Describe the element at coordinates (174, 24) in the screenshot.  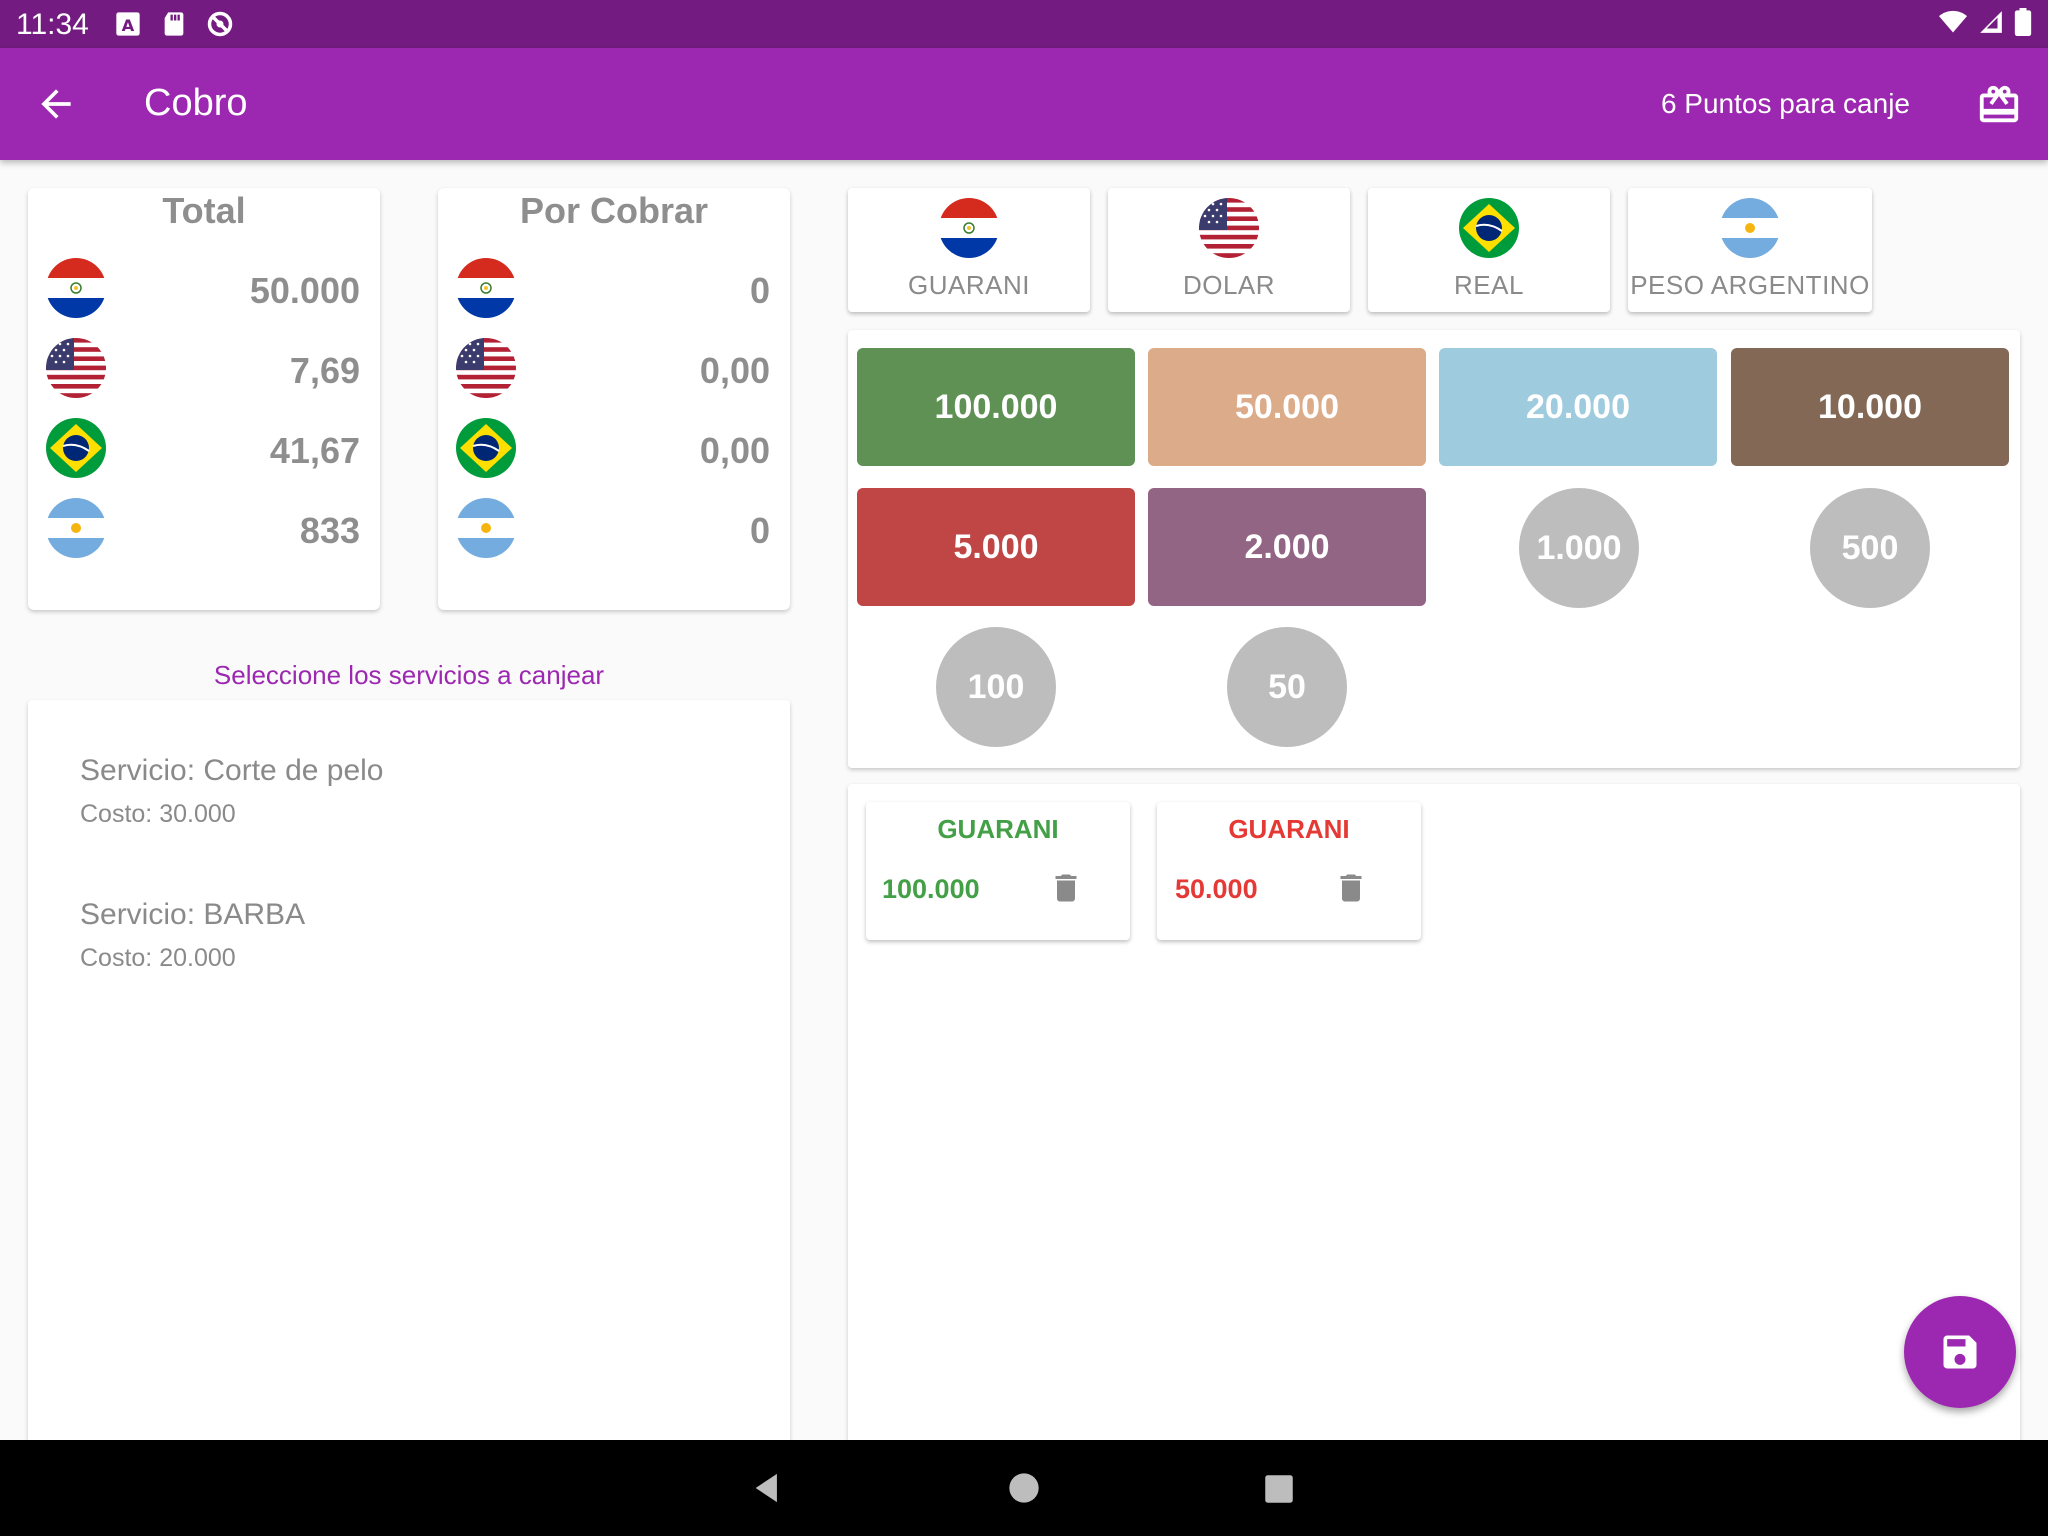
I see `sd-card-icon` at that location.